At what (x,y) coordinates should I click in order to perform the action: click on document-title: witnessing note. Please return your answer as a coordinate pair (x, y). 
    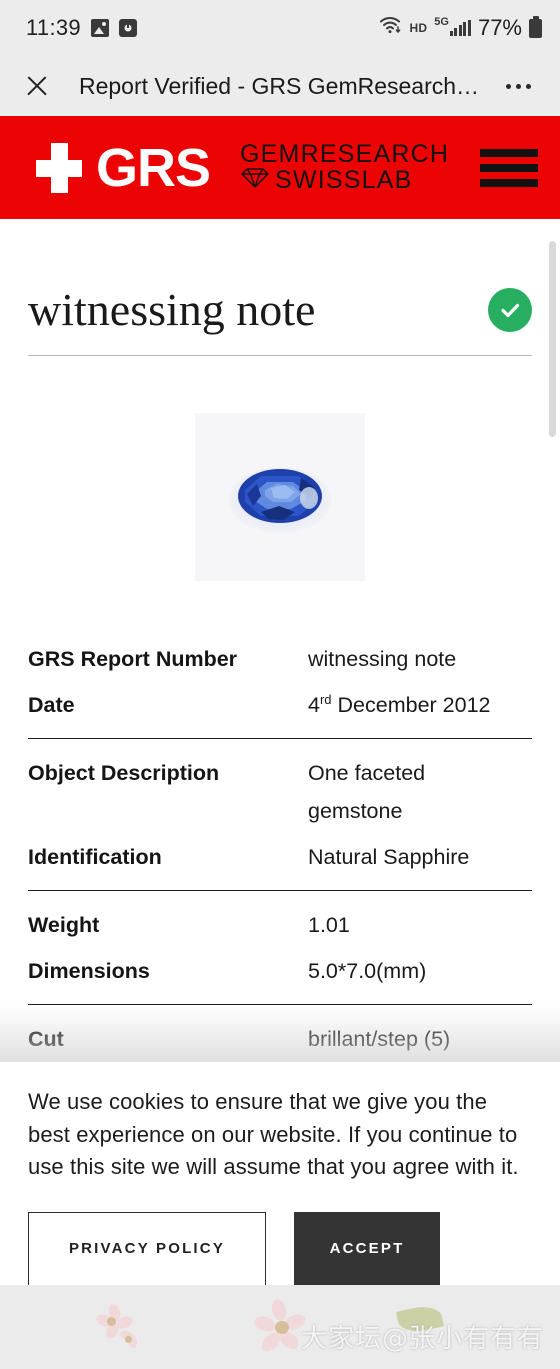
    Looking at the image, I should click on (172, 309).